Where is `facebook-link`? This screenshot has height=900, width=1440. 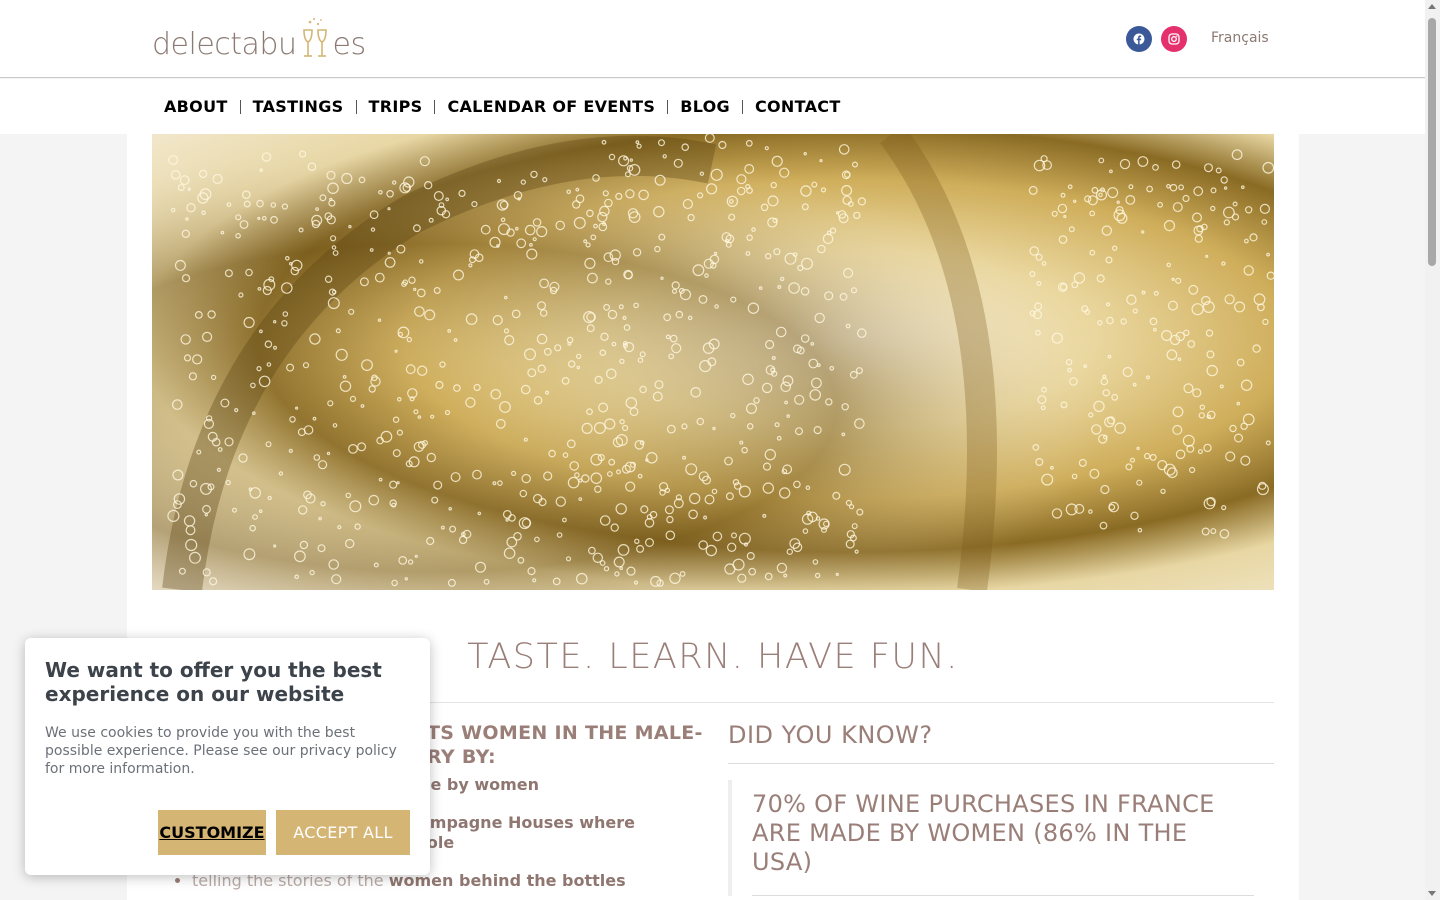
facebook-link is located at coordinates (1139, 39).